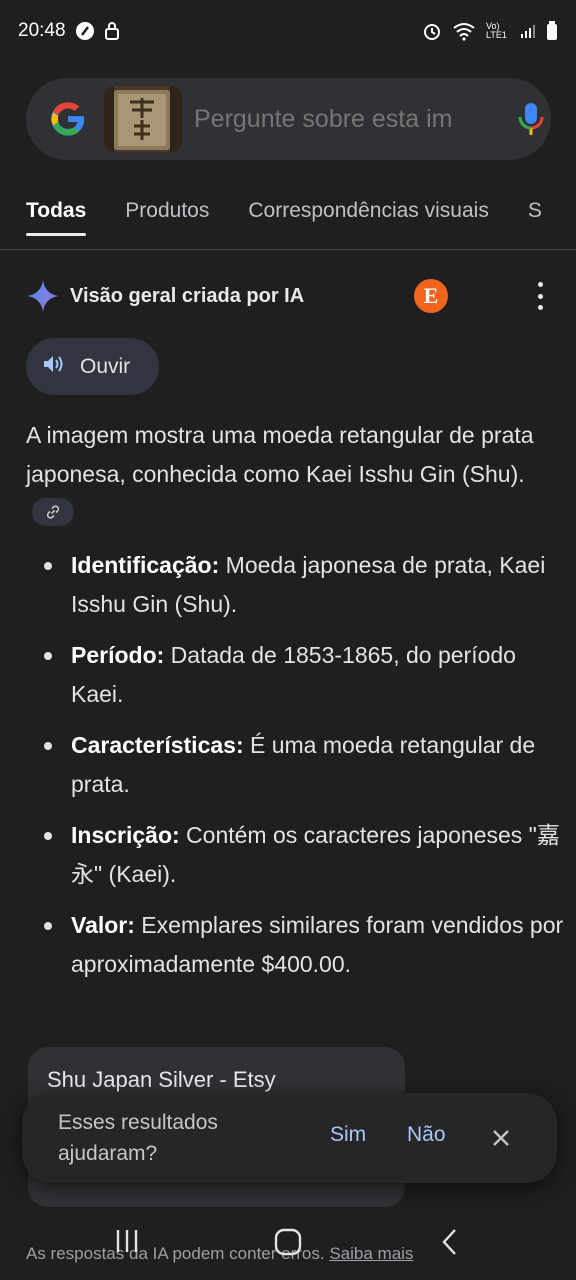 This screenshot has width=576, height=1280. I want to click on status-bar: 20:48 Vo) LTE1, so click(288, 31).